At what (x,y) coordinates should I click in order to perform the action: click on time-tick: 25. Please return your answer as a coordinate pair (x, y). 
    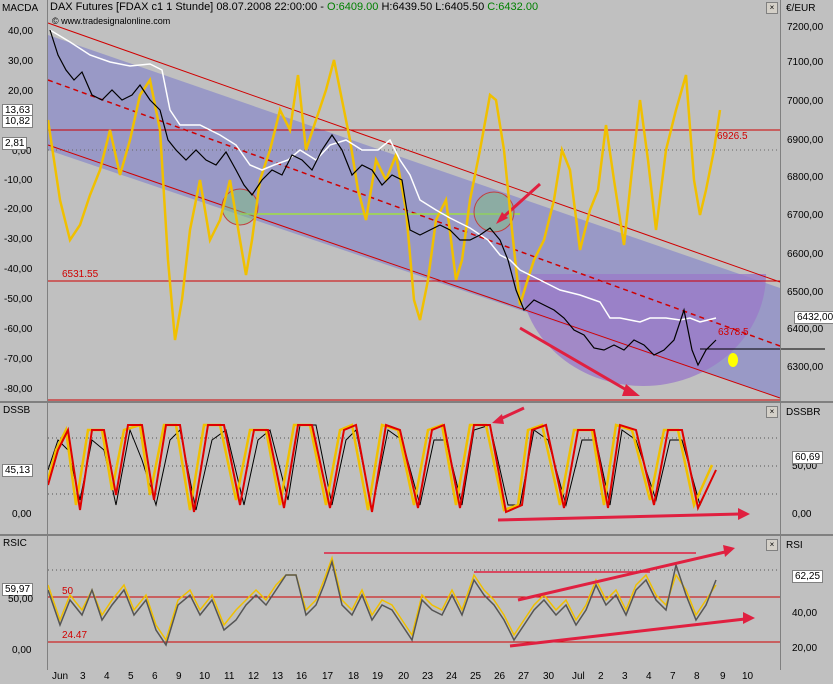
    Looking at the image, I should click on (476, 676).